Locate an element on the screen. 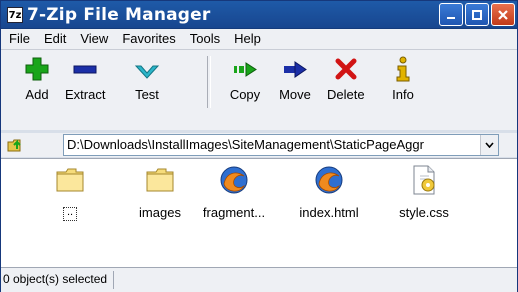  close-button is located at coordinates (503, 14).